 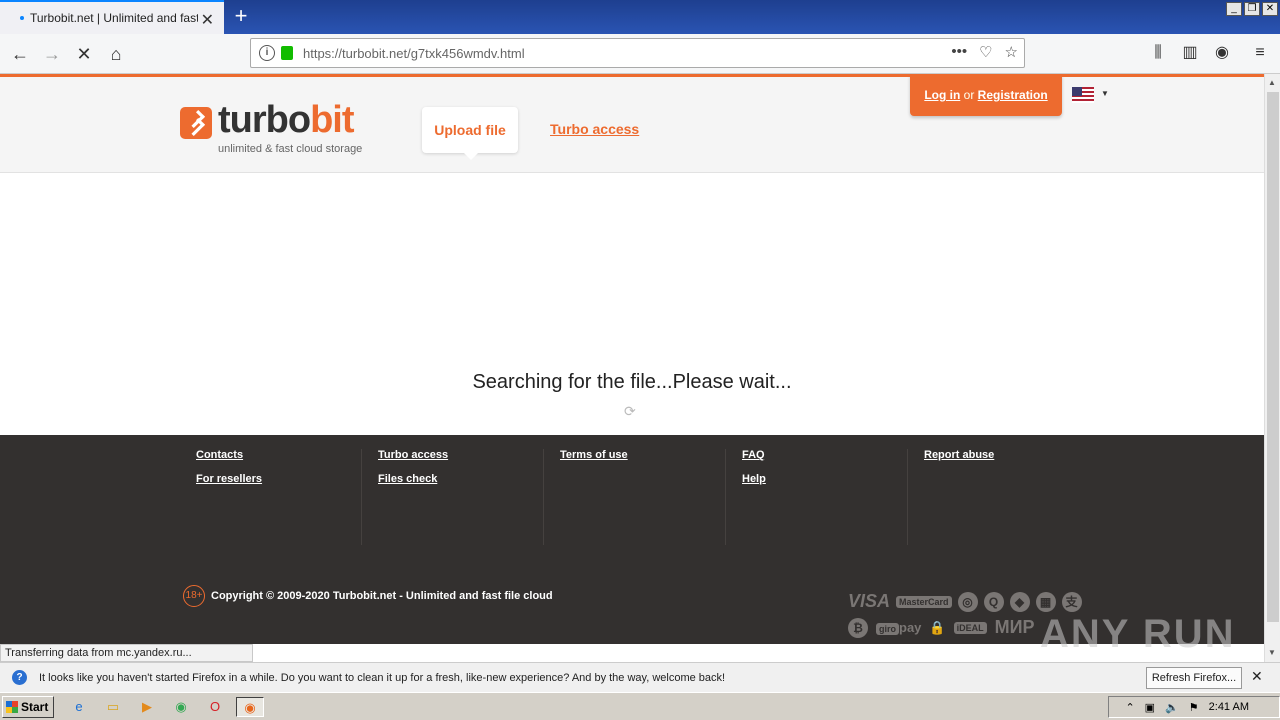 I want to click on ideal-logo: iDEAL, so click(x=970, y=627).